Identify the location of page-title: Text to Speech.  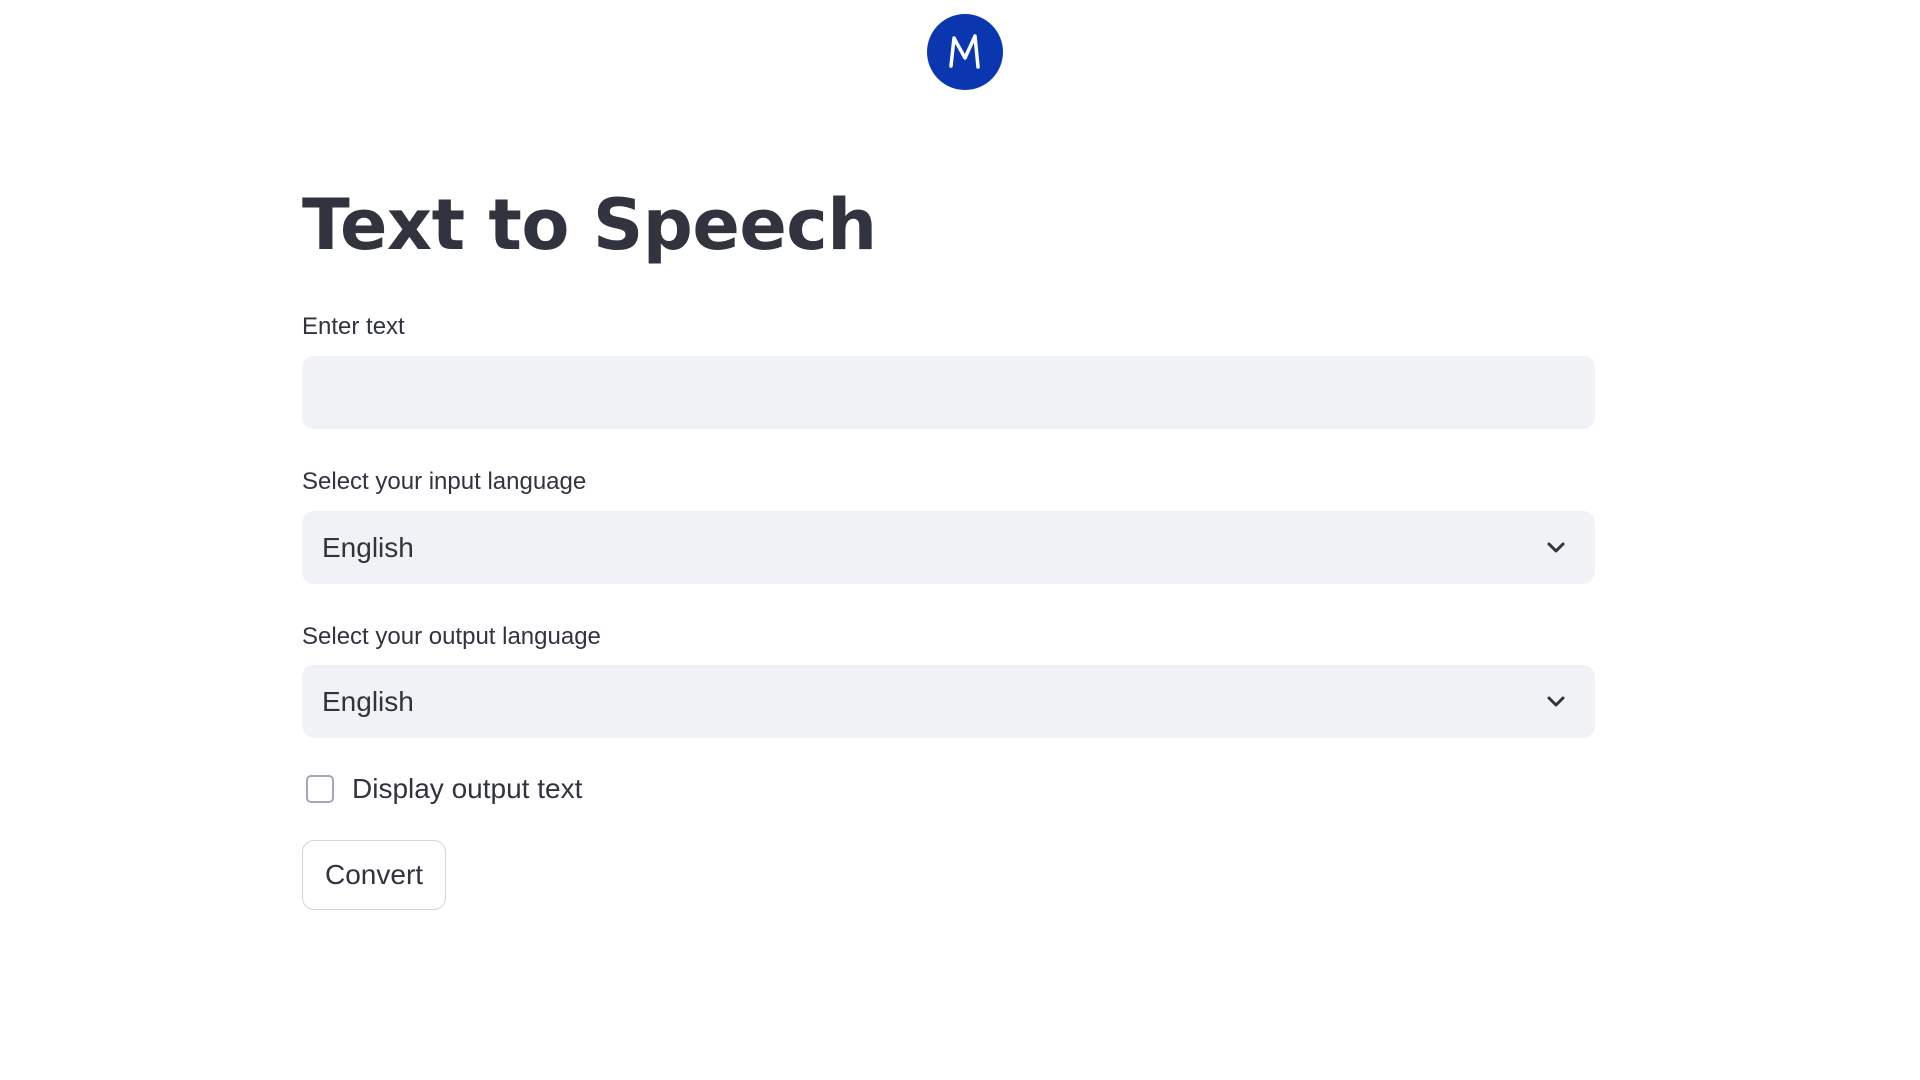
(589, 225).